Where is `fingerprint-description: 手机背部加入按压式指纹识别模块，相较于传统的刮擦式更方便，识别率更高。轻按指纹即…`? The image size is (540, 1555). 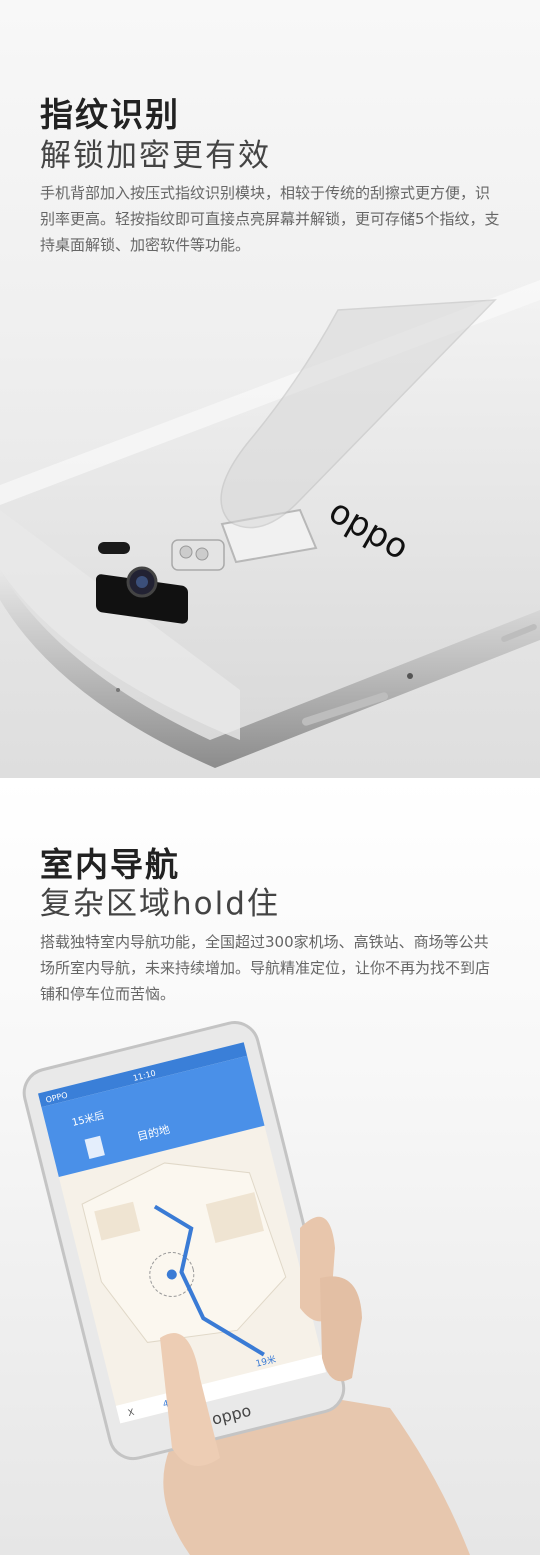 fingerprint-description: 手机背部加入按压式指纹识别模块，相较于传统的刮擦式更方便，识别率更高。轻按指纹即… is located at coordinates (270, 219).